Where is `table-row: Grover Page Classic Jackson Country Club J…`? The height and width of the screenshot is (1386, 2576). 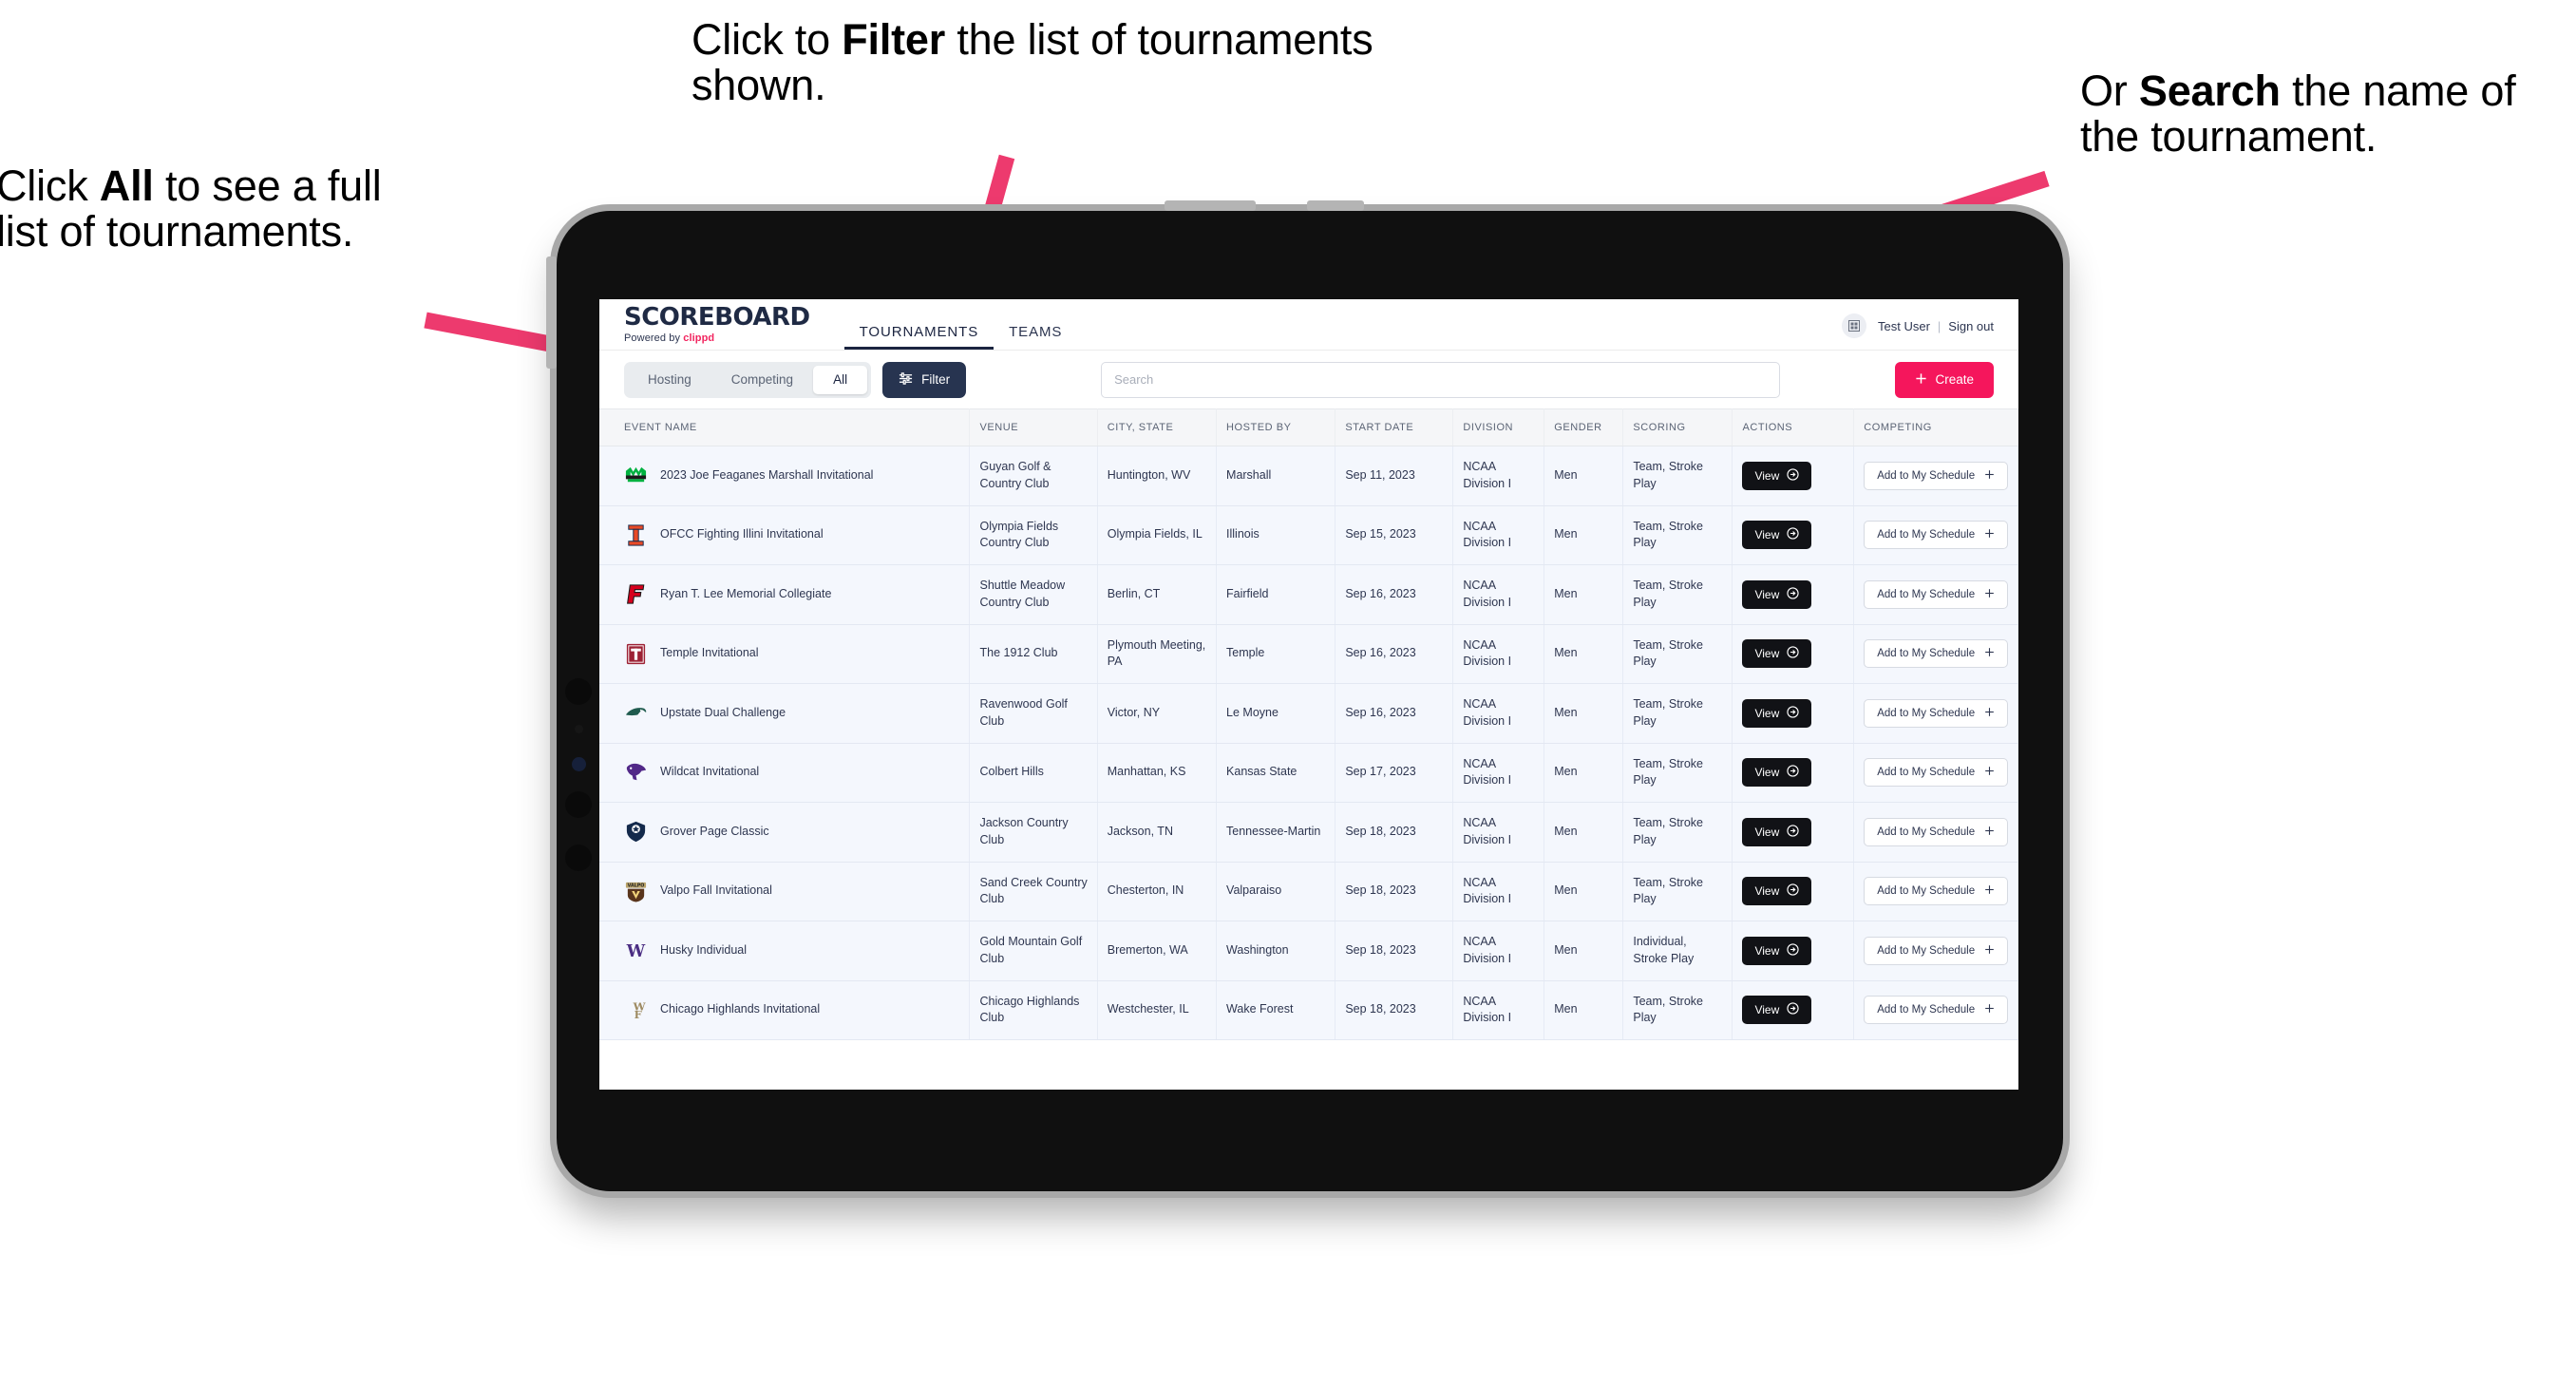
table-row: Grover Page Classic Jackson Country Club J… is located at coordinates (1308, 832).